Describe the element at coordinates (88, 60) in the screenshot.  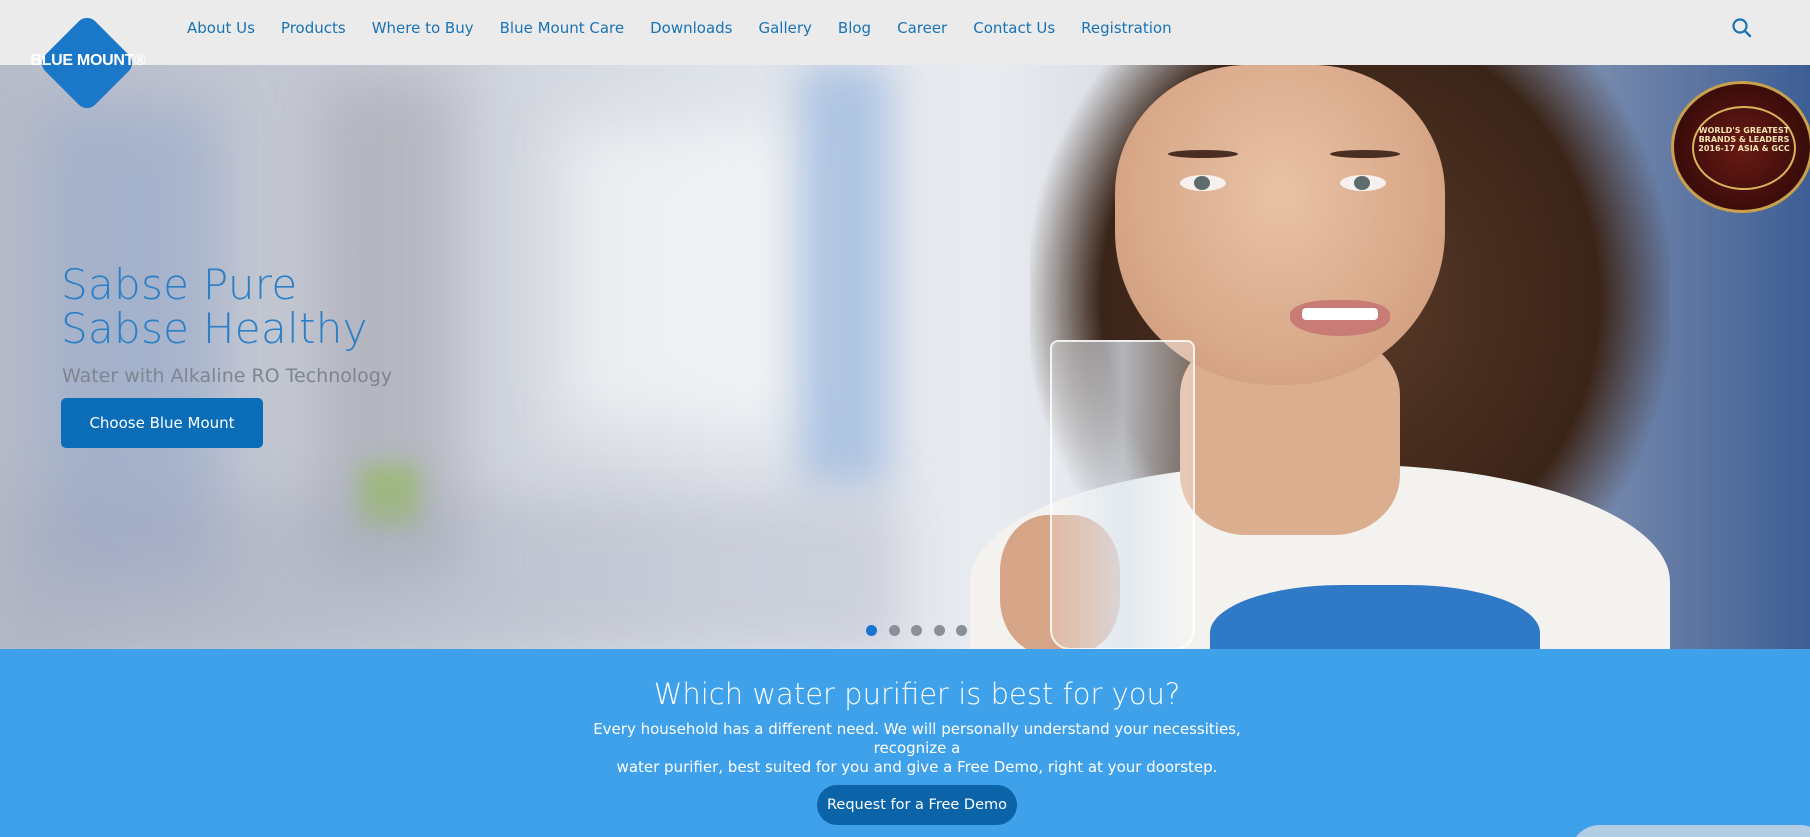
I see `logo-text: BLUE MOUNT®` at that location.